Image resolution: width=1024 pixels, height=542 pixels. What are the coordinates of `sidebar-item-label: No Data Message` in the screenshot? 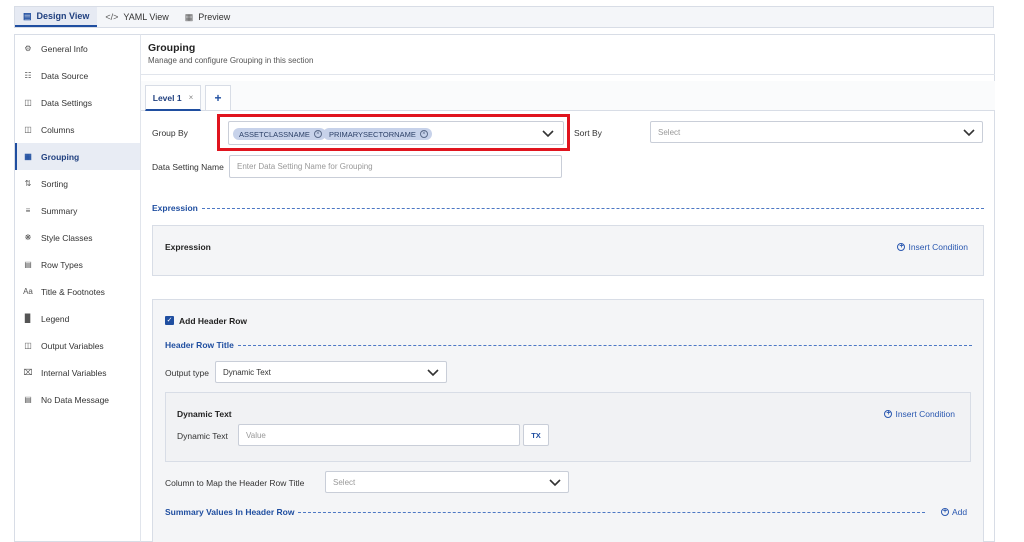 It's located at (75, 399).